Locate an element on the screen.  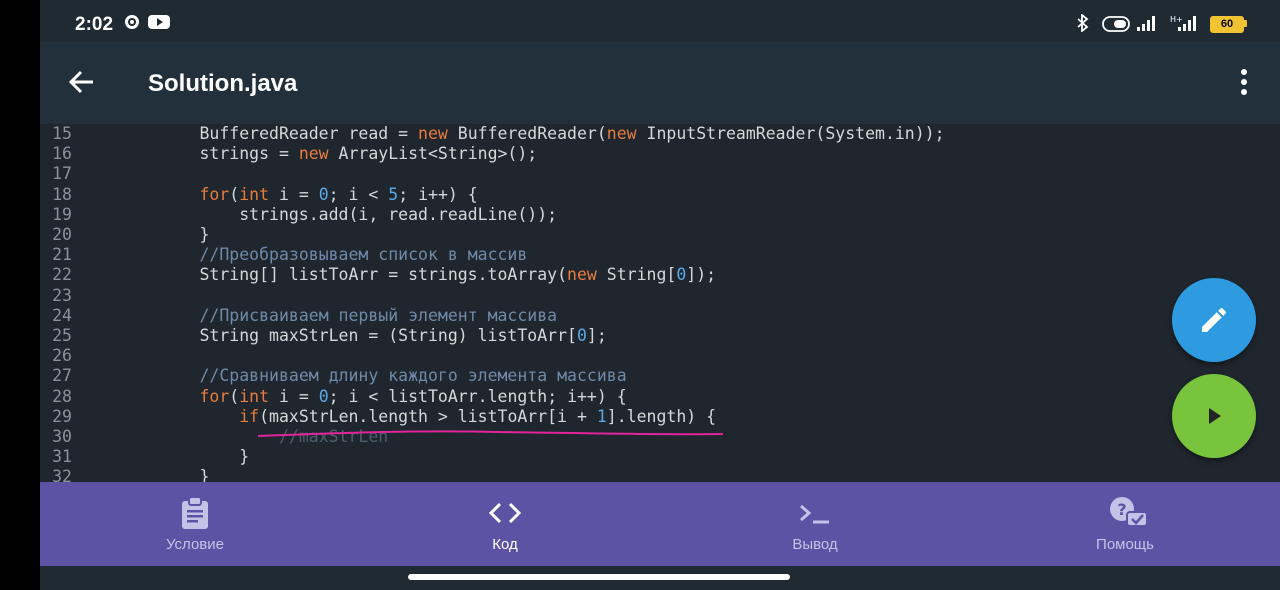
line-number: 18 is located at coordinates (62, 194).